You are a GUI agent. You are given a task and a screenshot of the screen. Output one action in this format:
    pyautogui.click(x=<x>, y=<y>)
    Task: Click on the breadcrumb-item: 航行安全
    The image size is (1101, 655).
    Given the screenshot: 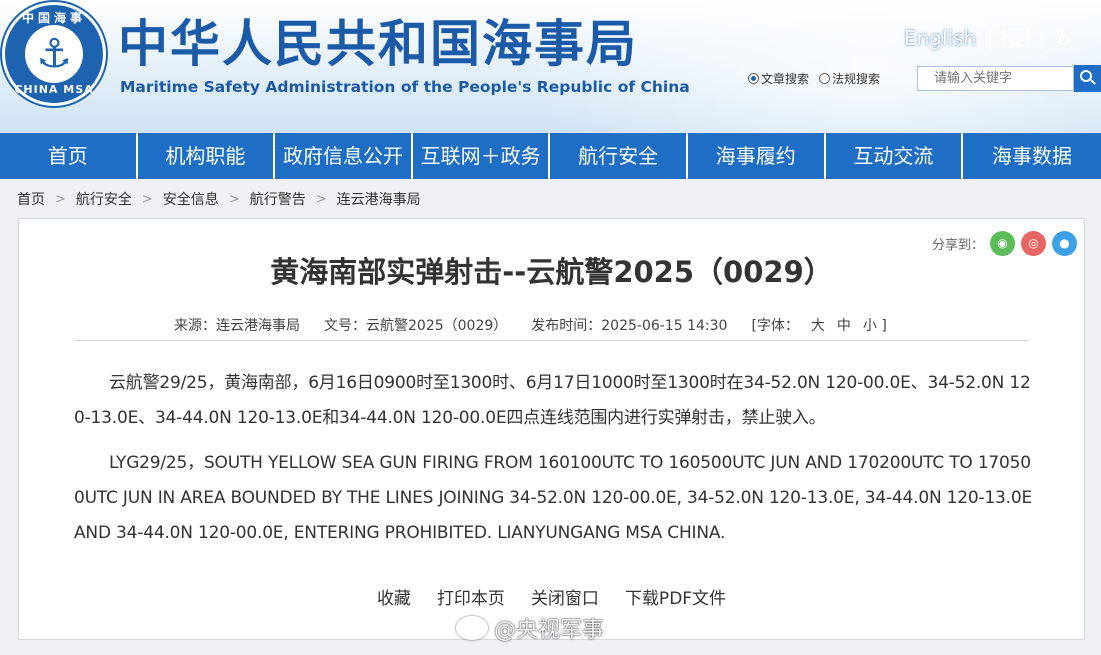 What is the action you would take?
    pyautogui.click(x=104, y=199)
    